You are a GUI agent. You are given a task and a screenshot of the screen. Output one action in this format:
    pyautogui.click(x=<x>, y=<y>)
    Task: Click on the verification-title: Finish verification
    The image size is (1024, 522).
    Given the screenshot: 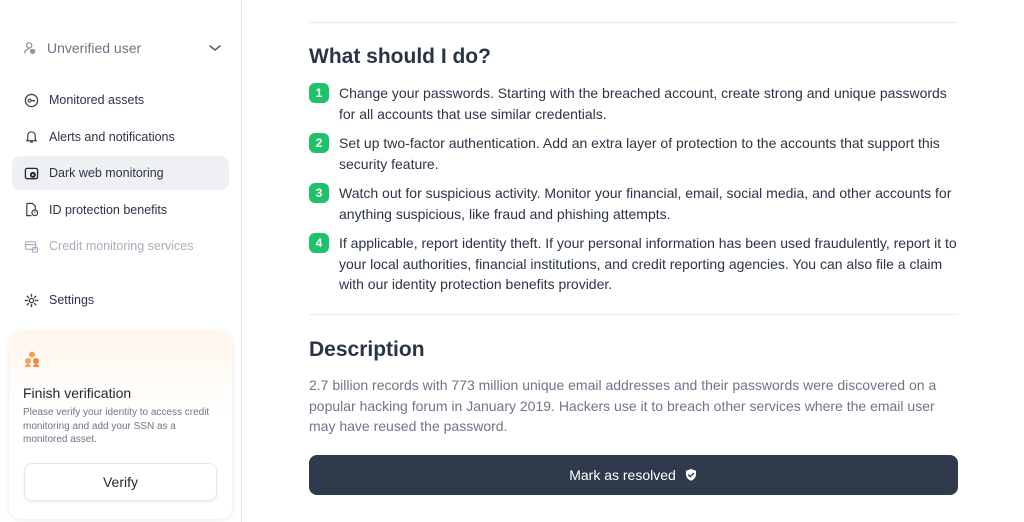 What is the action you would take?
    pyautogui.click(x=77, y=393)
    